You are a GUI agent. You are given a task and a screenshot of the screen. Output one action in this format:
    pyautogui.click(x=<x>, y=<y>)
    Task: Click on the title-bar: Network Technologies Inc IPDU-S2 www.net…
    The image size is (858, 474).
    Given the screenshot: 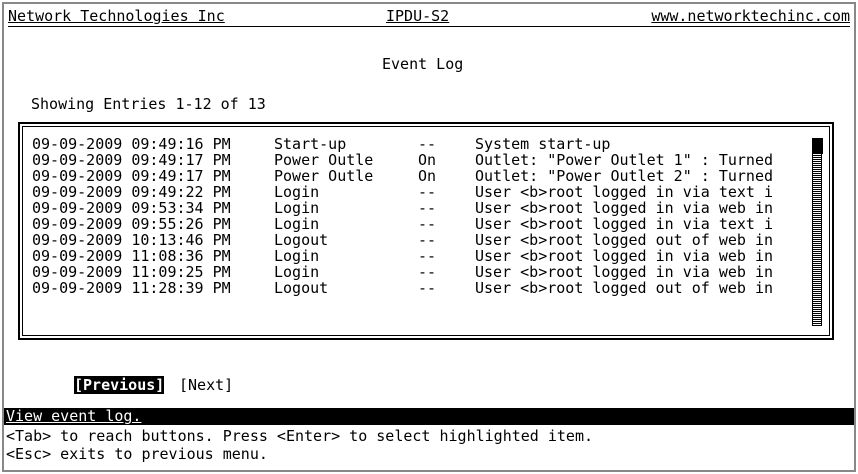 What is the action you would take?
    pyautogui.click(x=429, y=16)
    